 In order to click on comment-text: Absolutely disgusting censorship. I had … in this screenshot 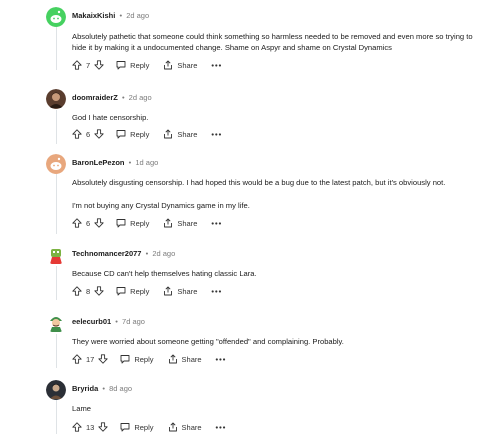, I will do `click(259, 182)`.